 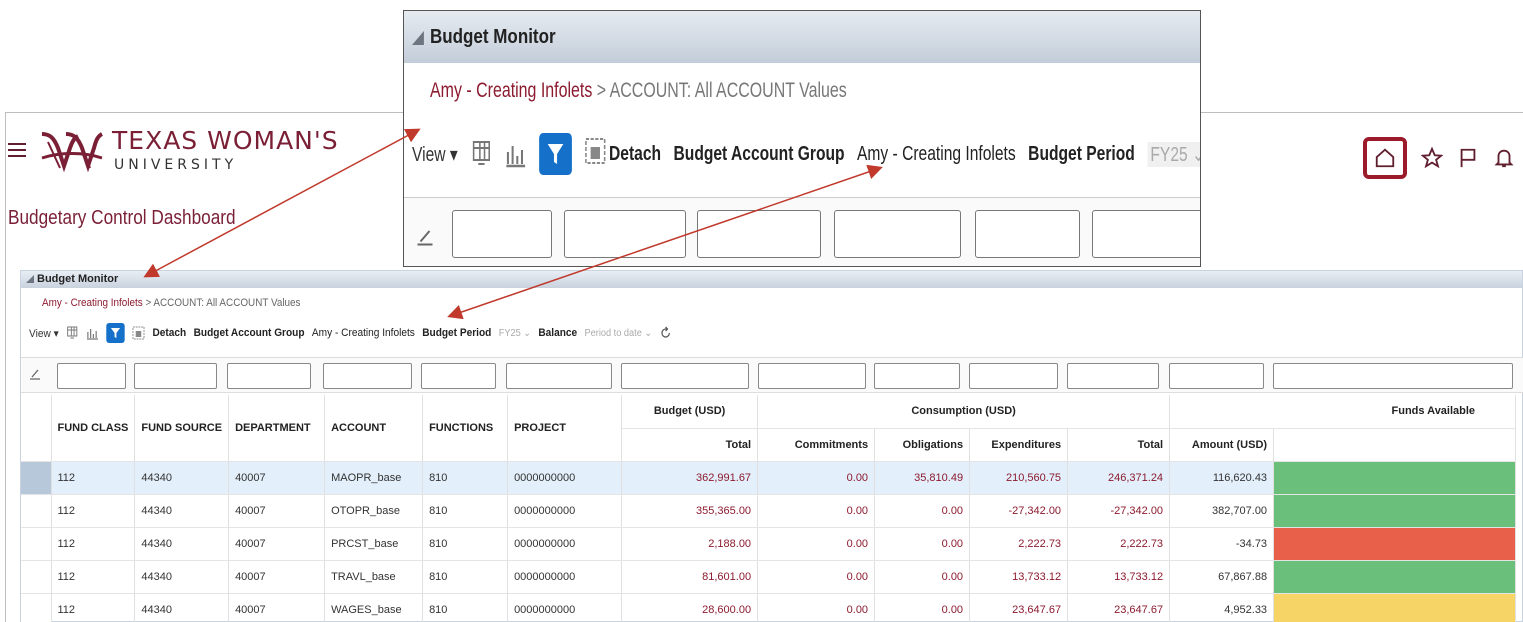 What do you see at coordinates (1222, 511) in the screenshot?
I see `cell-amount: 382,707.00` at bounding box center [1222, 511].